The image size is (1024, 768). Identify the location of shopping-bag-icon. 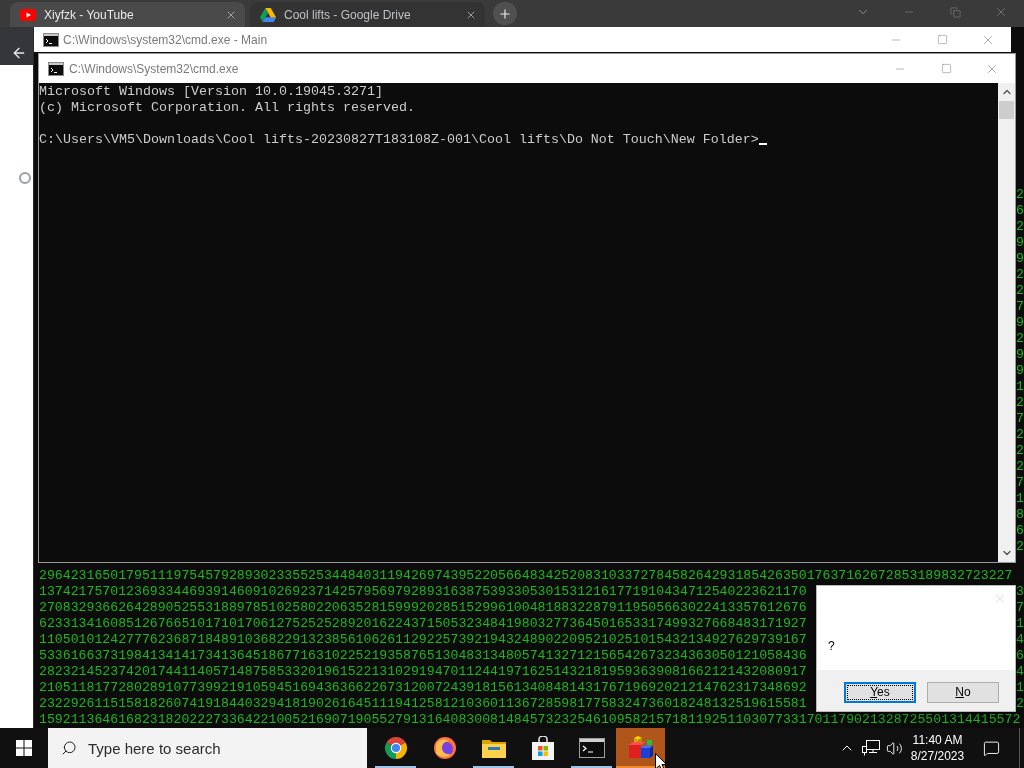
(542, 748).